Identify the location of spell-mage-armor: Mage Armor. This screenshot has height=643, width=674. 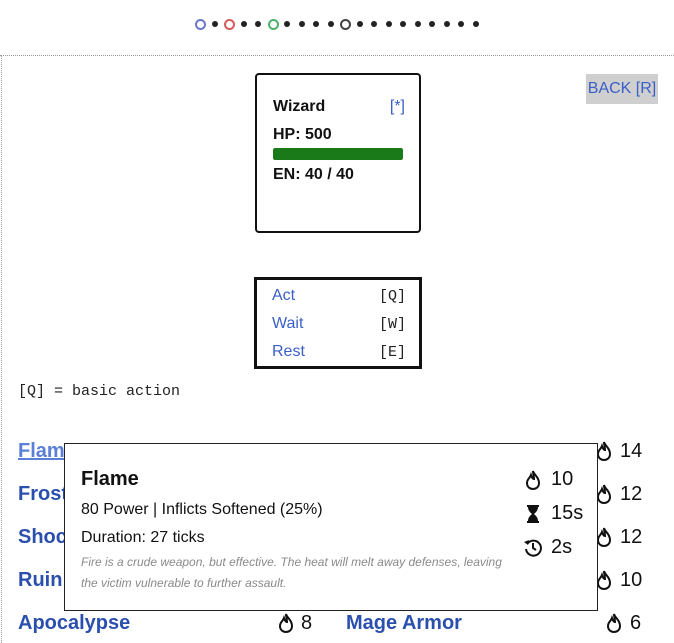
(404, 623).